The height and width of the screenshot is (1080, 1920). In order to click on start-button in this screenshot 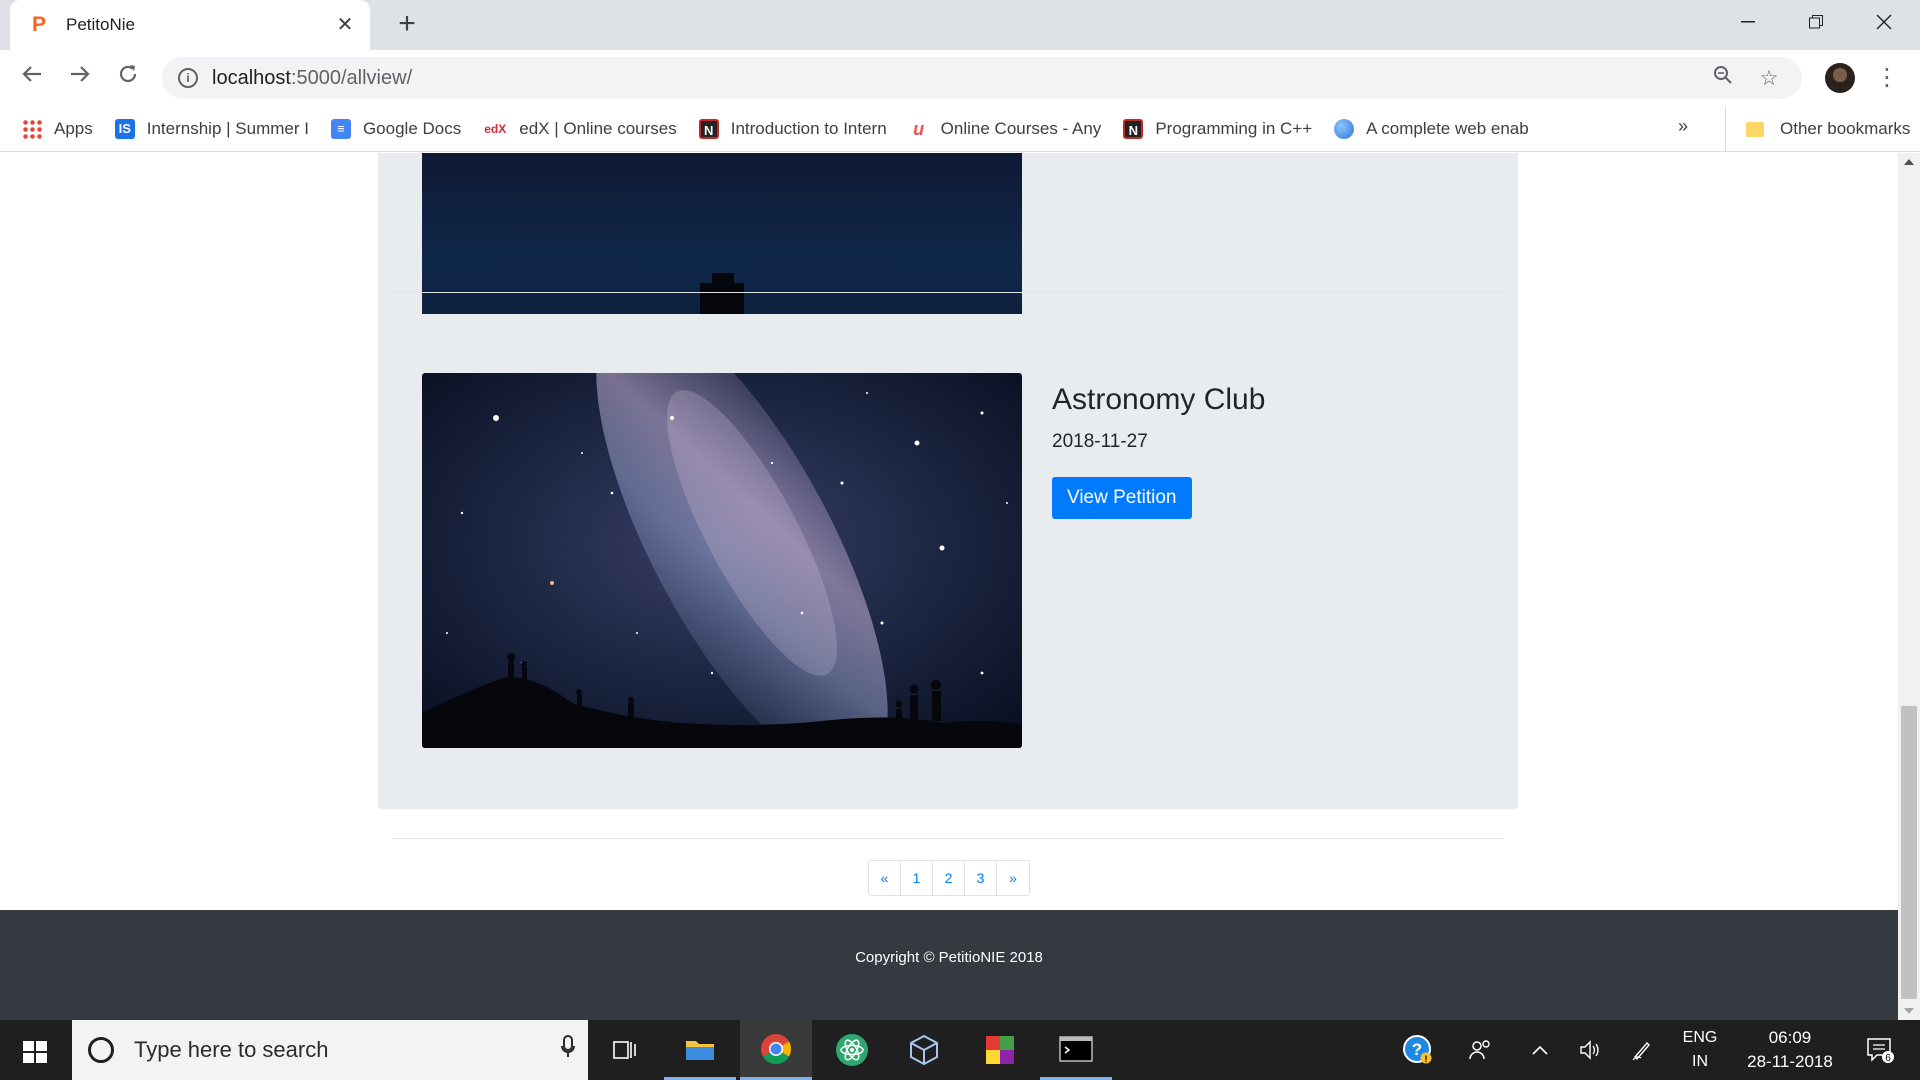, I will do `click(35, 1050)`.